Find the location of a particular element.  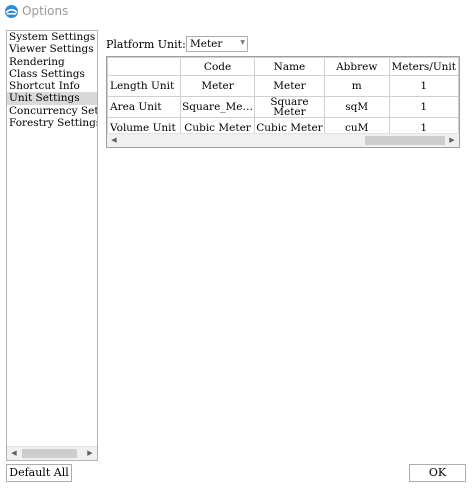

table-row: Area Unit Square_Me… Square Meter sqM 1 is located at coordinates (283, 107).